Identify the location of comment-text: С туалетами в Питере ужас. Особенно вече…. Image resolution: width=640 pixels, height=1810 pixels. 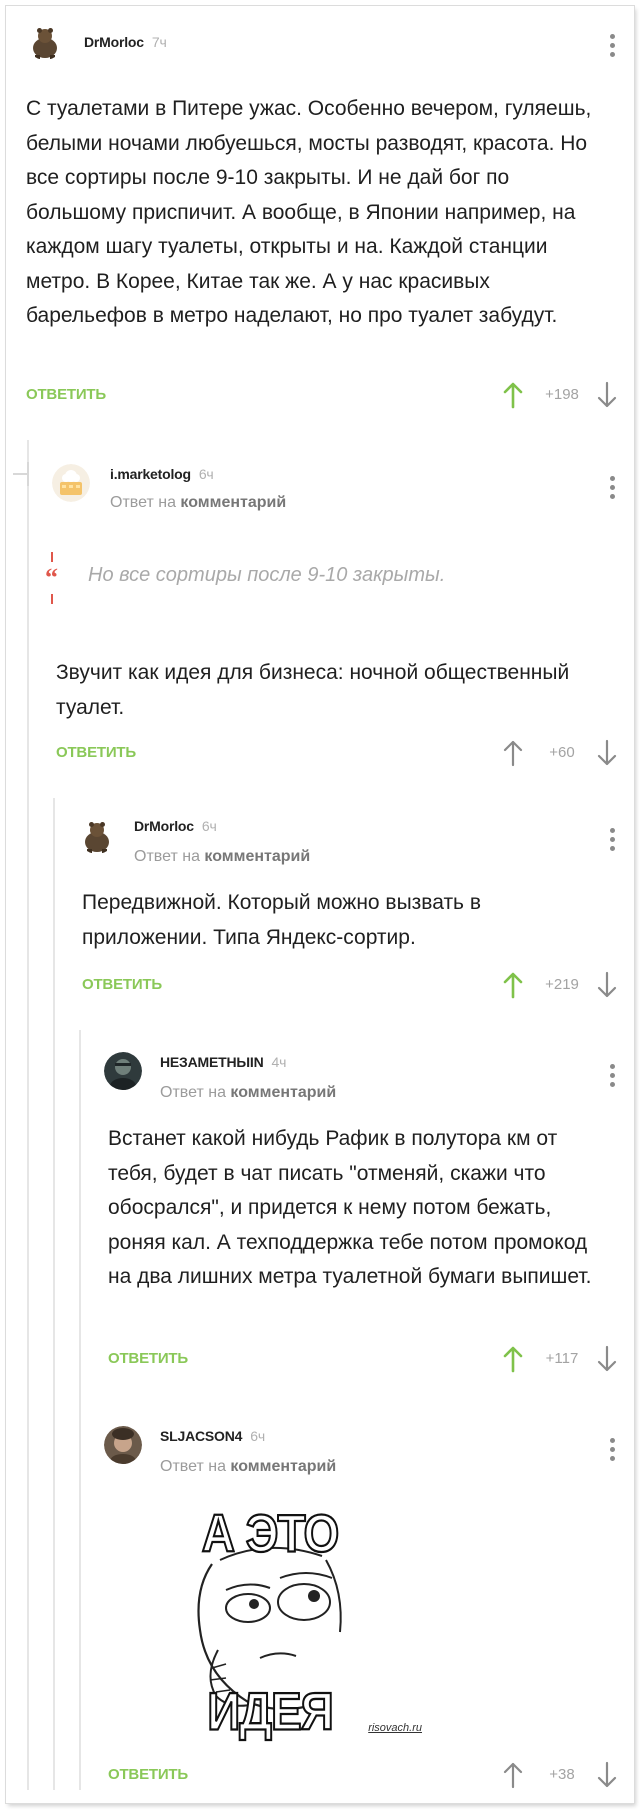
(309, 212).